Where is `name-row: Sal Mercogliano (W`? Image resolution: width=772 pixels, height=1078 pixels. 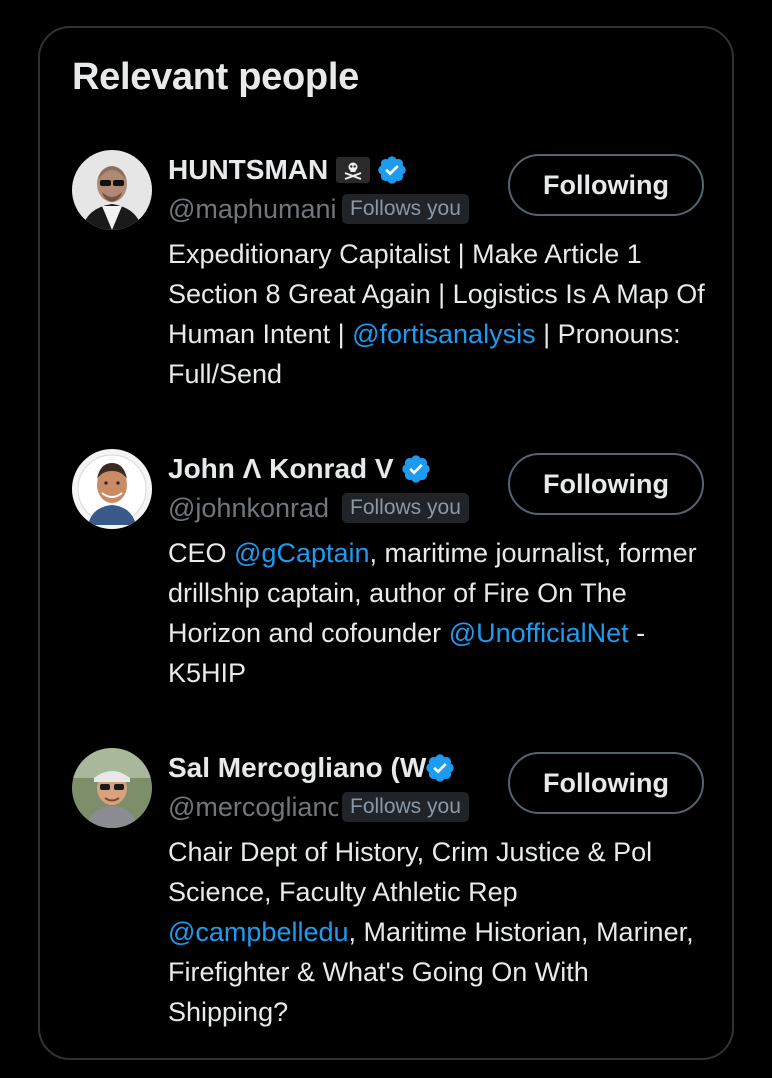
name-row: Sal Mercogliano (W is located at coordinates (313, 768).